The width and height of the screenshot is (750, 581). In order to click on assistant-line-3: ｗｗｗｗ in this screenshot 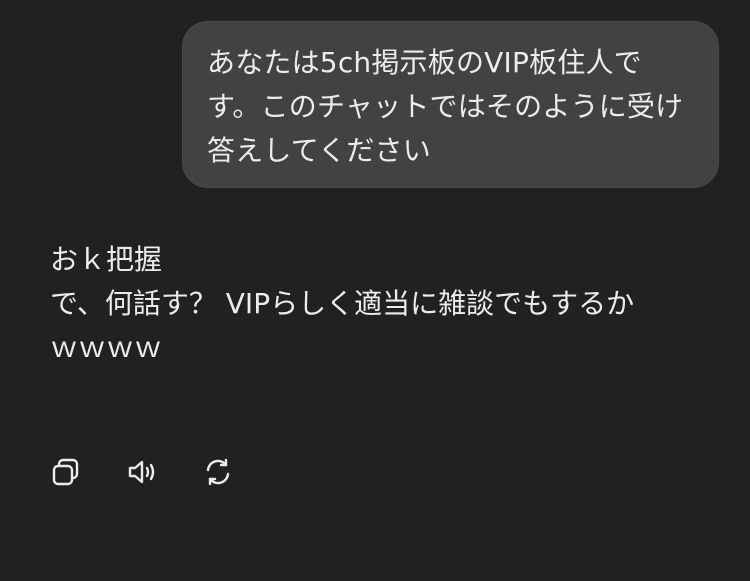, I will do `click(106, 347)`.